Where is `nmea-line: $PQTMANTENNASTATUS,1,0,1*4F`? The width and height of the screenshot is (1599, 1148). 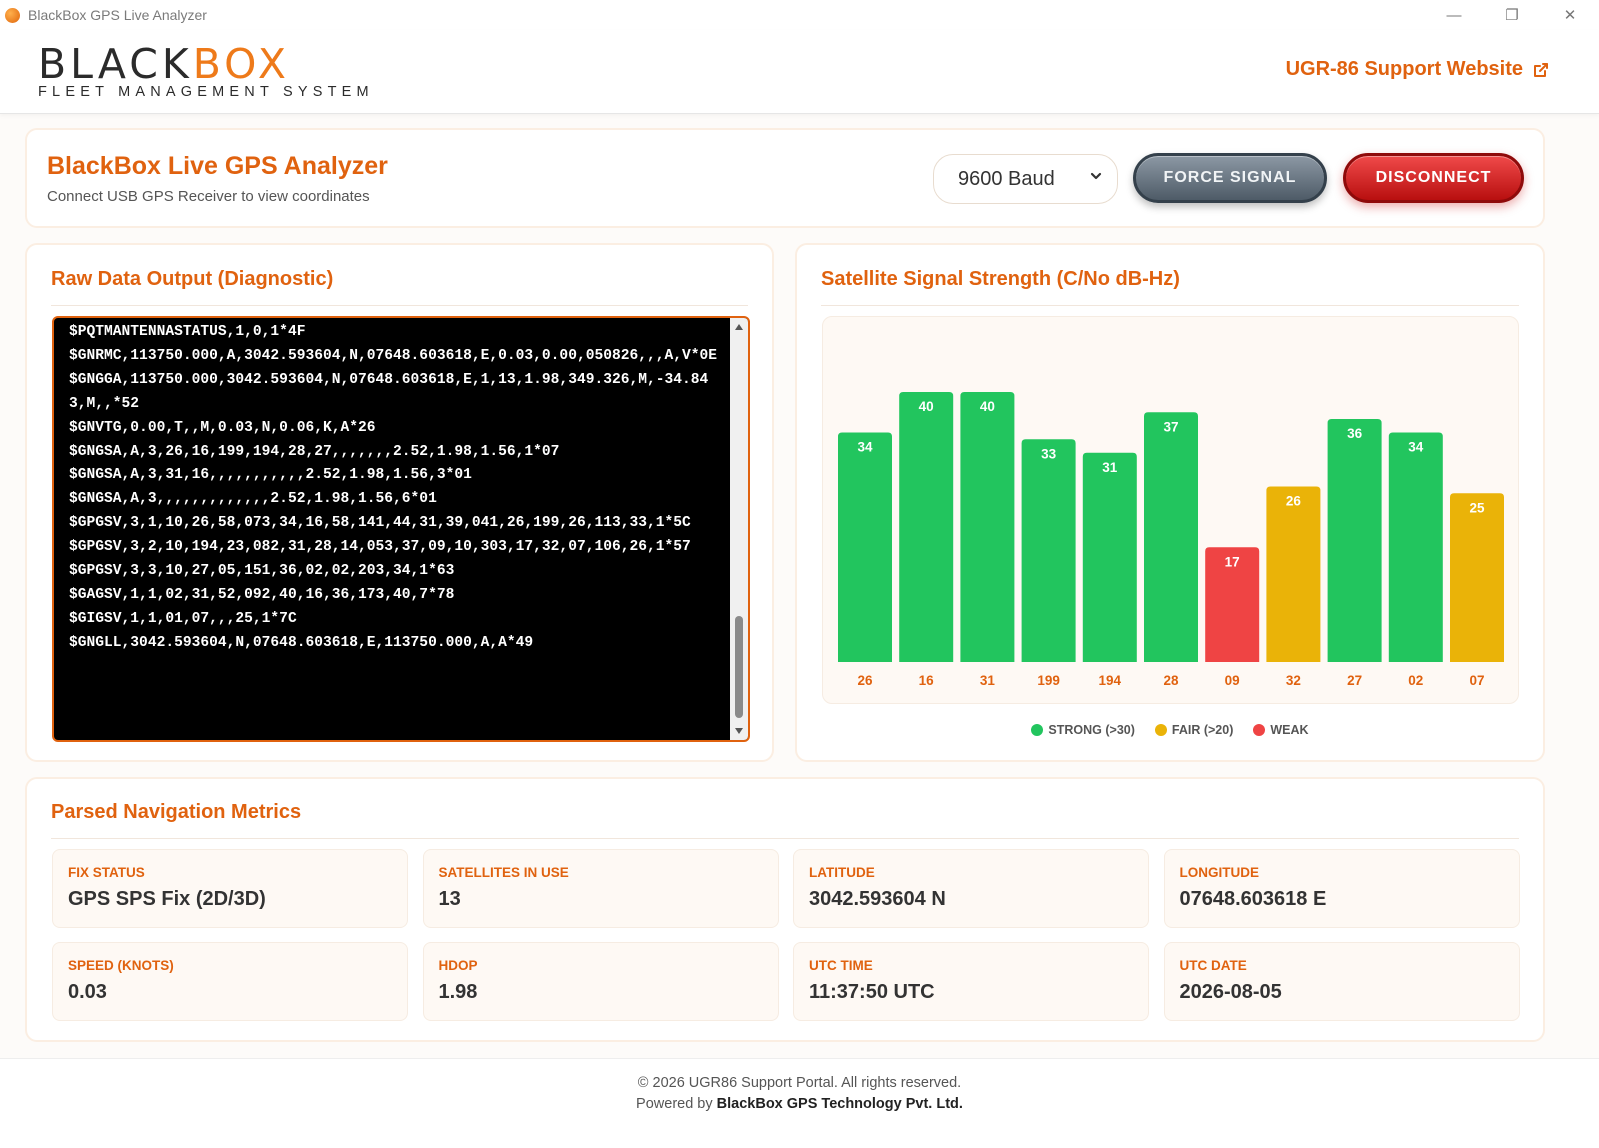
nmea-line: $PQTMANTENNASTATUS,1,0,1*4F is located at coordinates (187, 332).